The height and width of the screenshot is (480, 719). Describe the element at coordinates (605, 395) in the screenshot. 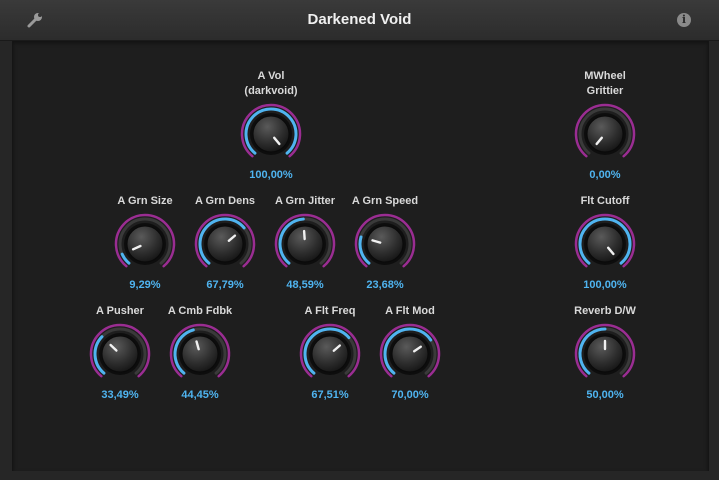

I see `knob-value: 50,00%` at that location.